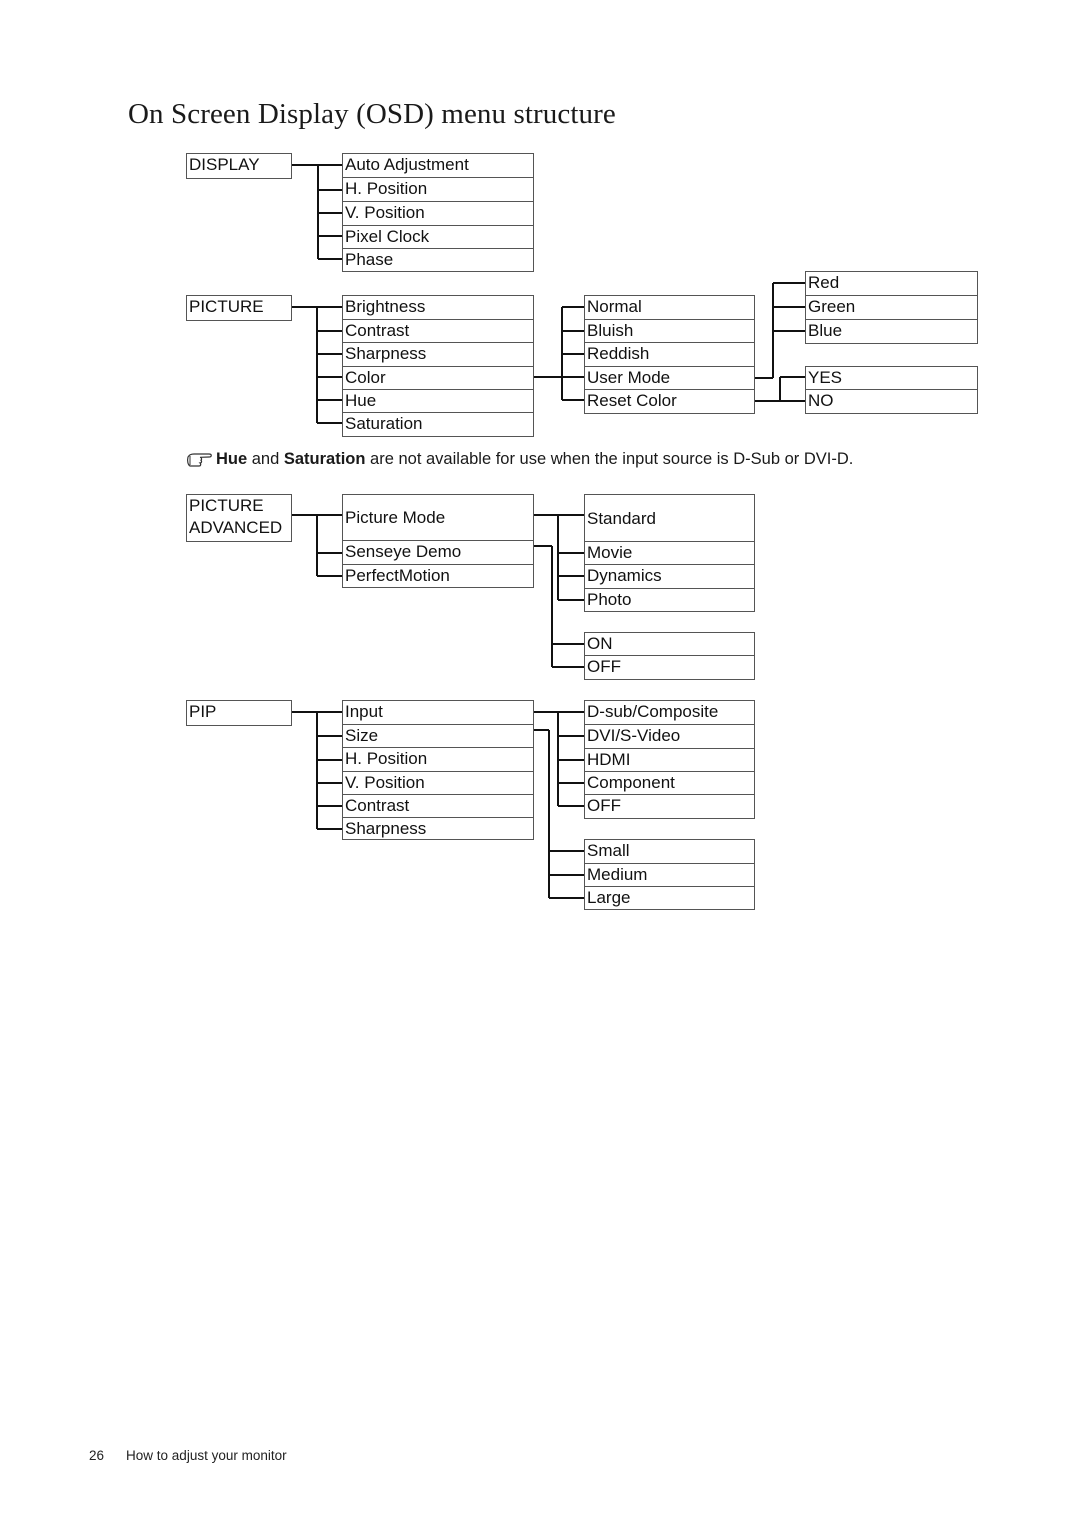 This screenshot has width=1080, height=1528. What do you see at coordinates (438, 783) in the screenshot?
I see `pip-item: V. Position` at bounding box center [438, 783].